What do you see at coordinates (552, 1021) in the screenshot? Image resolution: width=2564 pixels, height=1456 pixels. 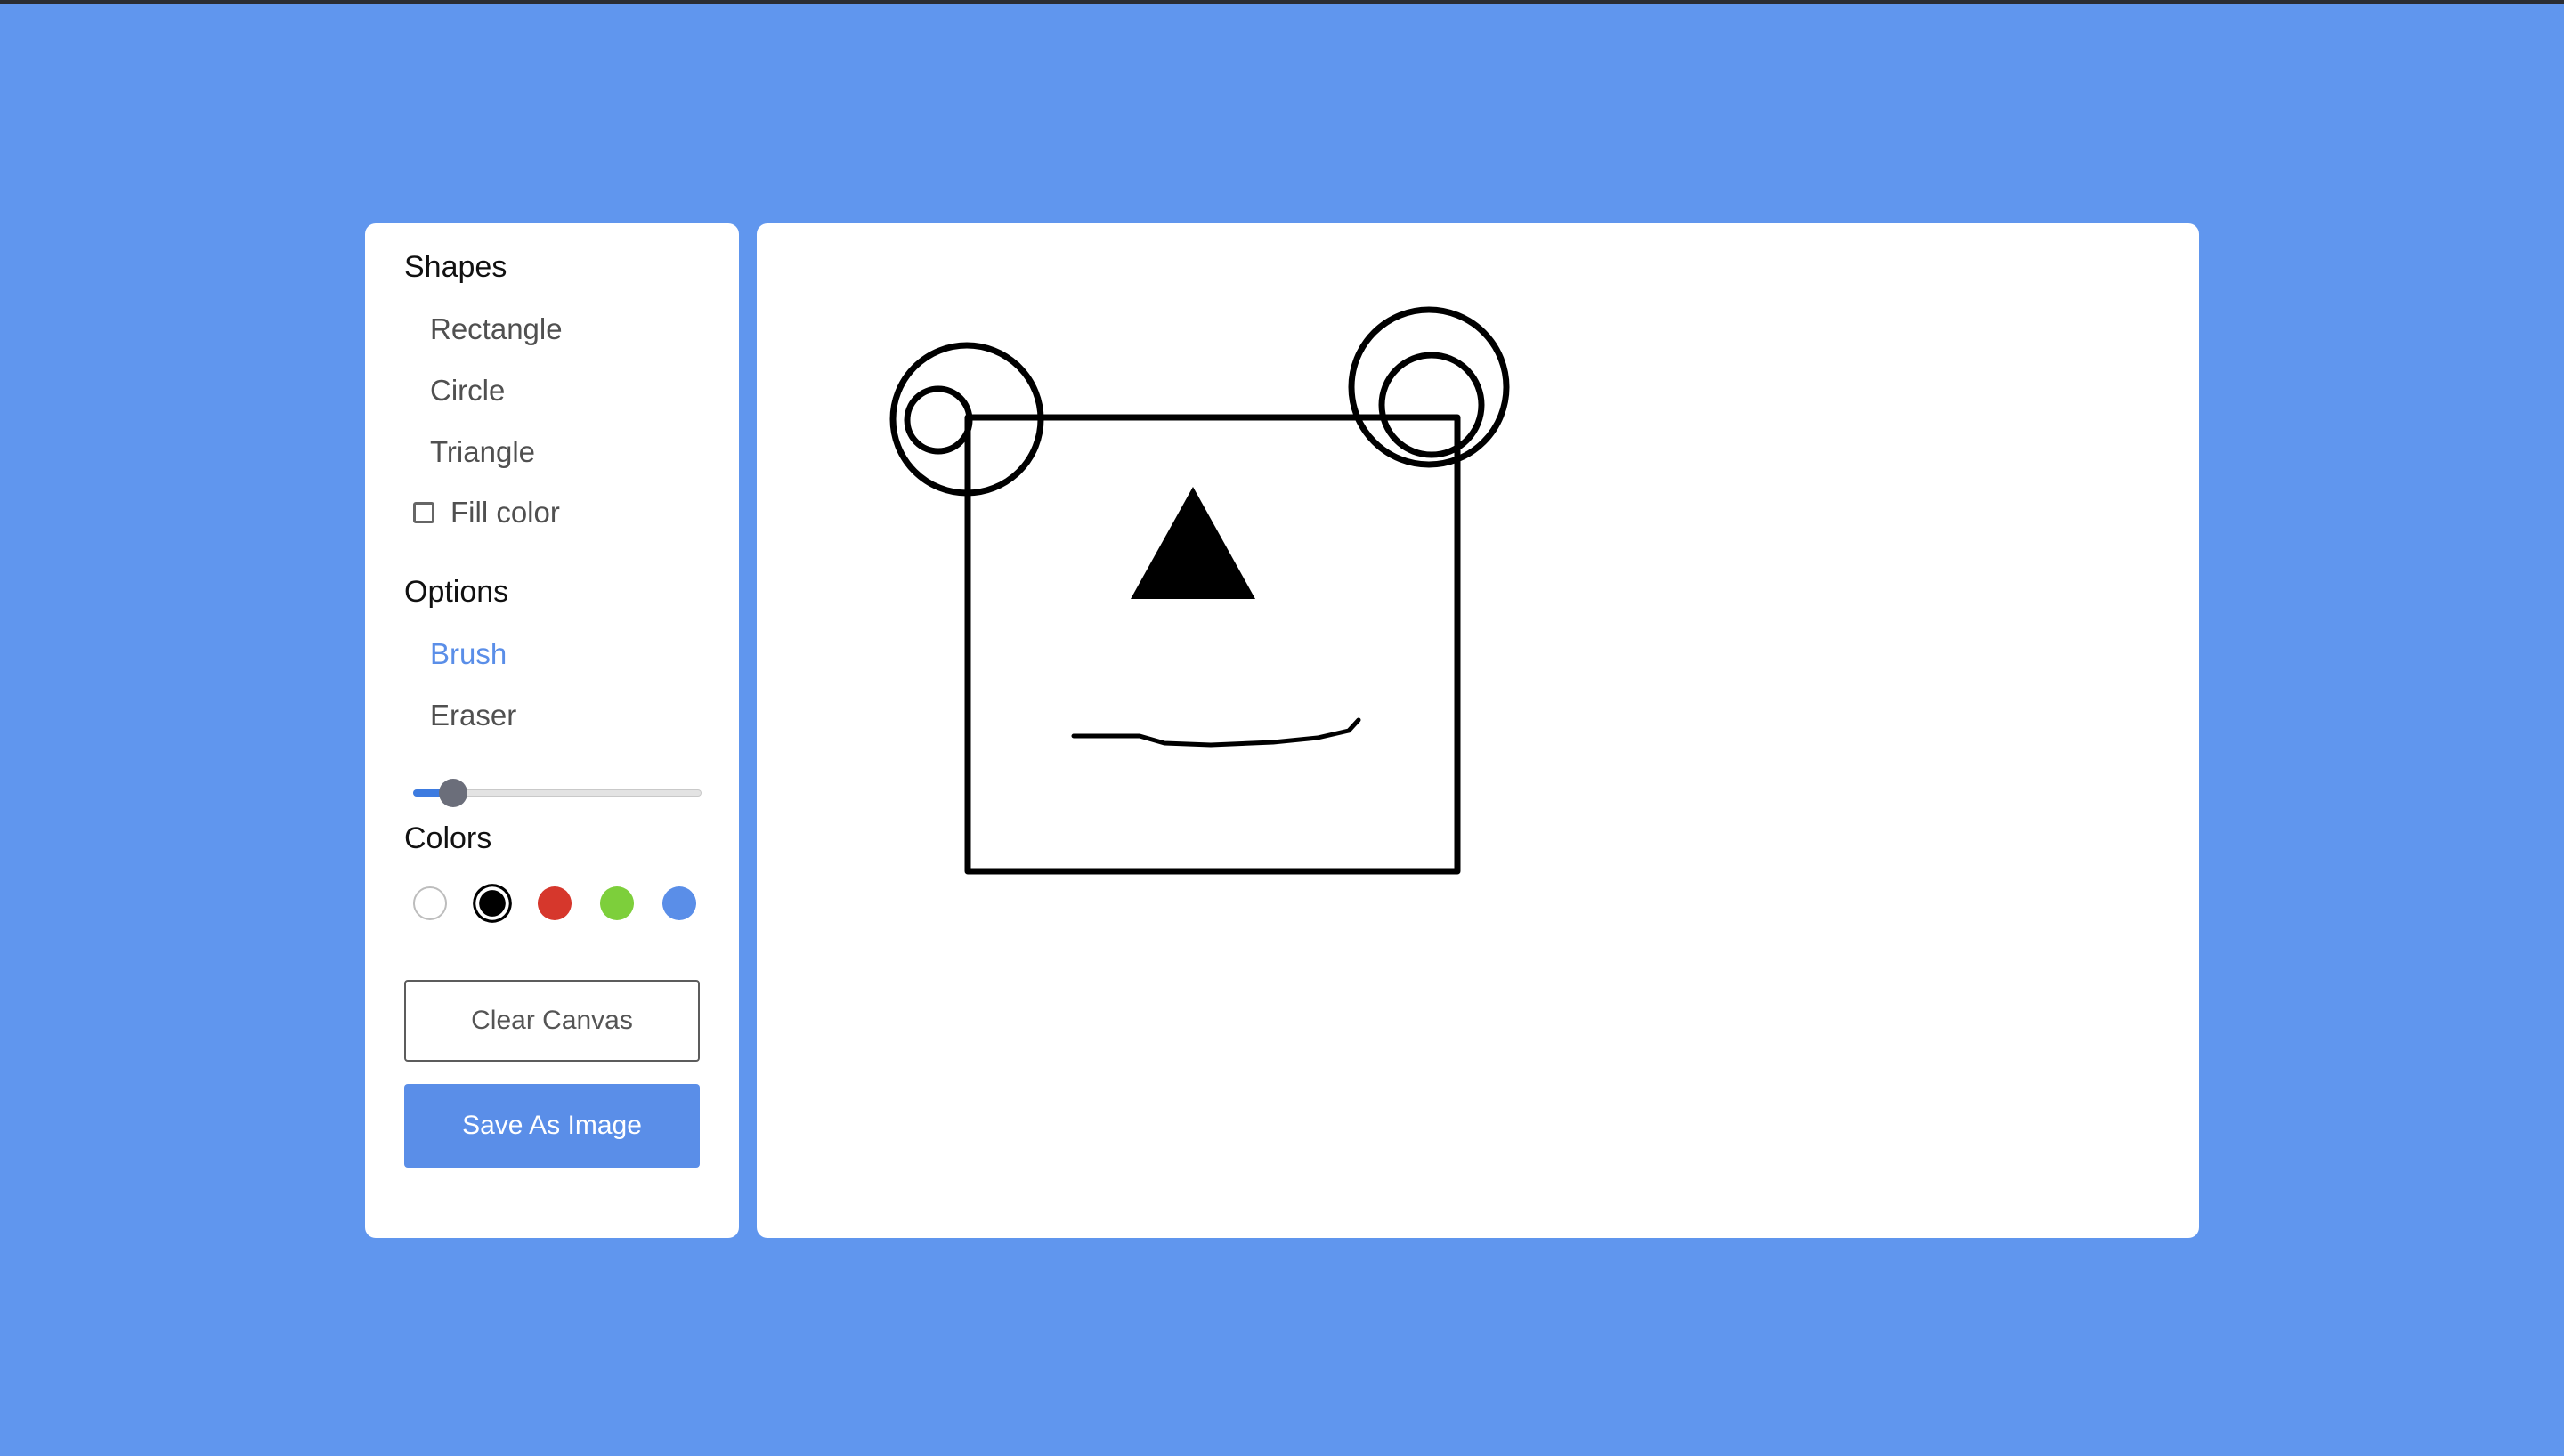 I see `clear-canvas-button: Clear Canvas` at bounding box center [552, 1021].